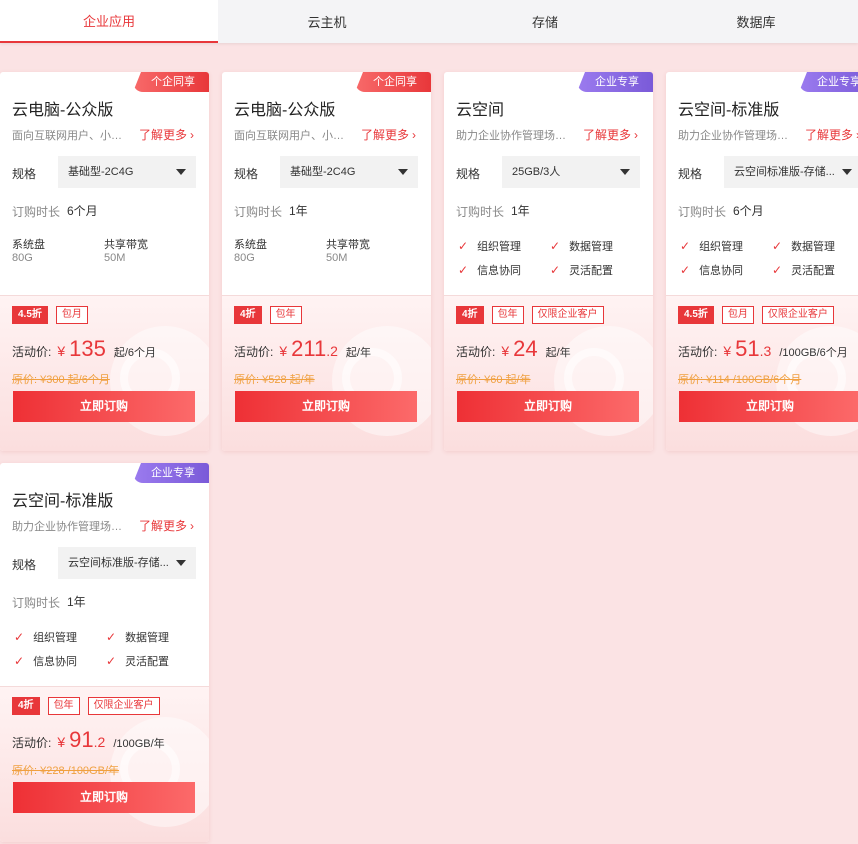 The image size is (858, 844). Describe the element at coordinates (765, 351) in the screenshot. I see `price-decimal: .3` at that location.